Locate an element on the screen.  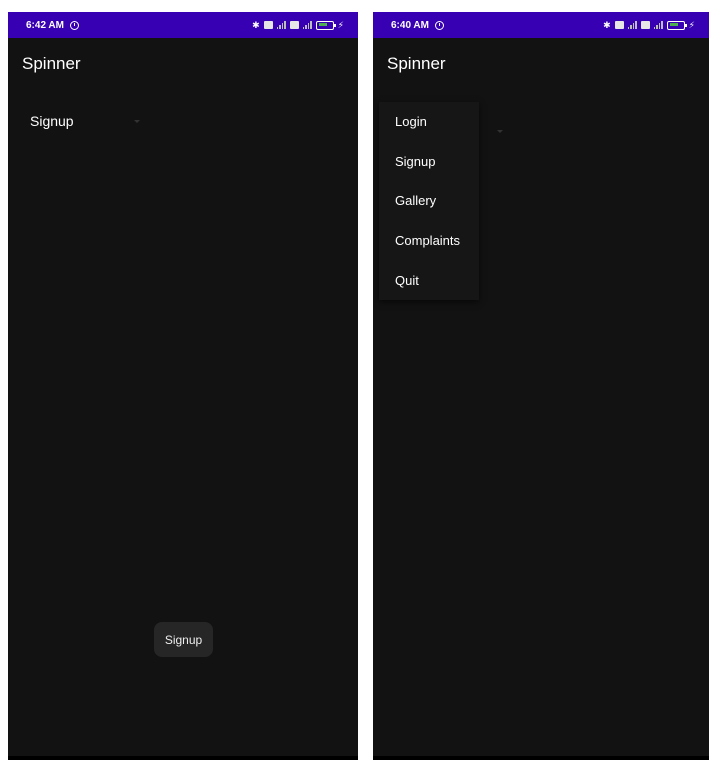
status-left: 6:40 AM is located at coordinates (417, 25).